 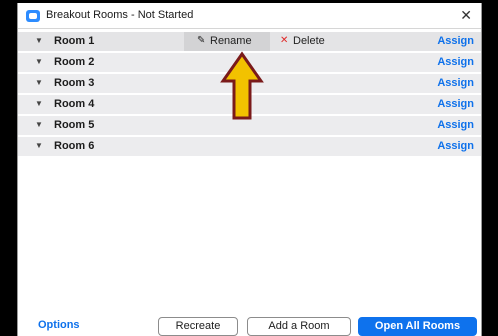 I want to click on room-name: Room 2, so click(x=74, y=62).